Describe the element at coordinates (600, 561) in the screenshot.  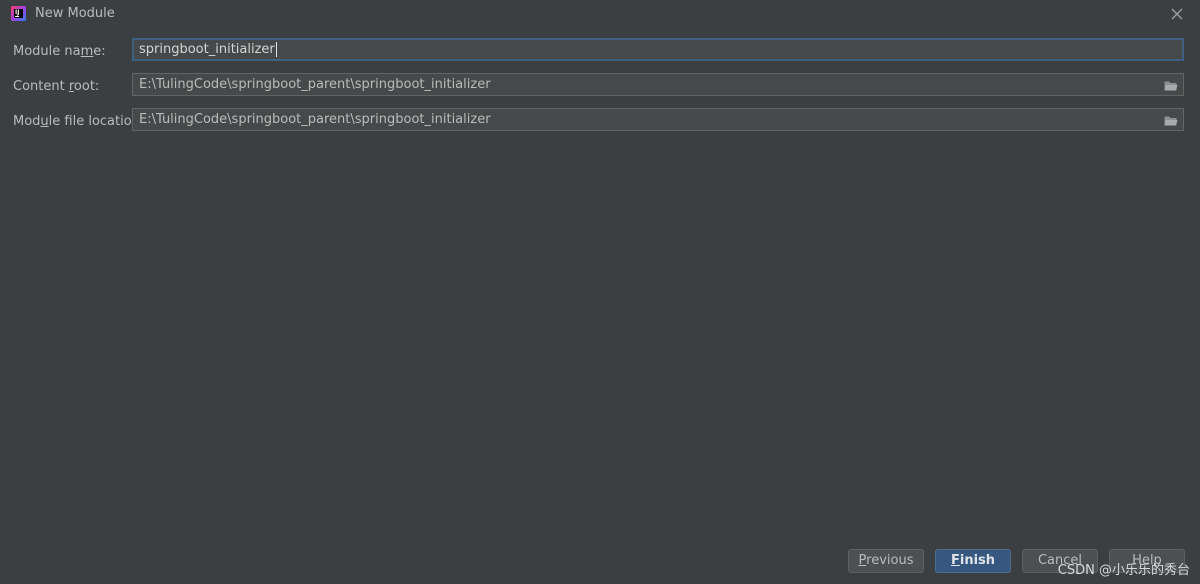
I see `dialog-button-bar: Previous Finish Cancel Help` at that location.